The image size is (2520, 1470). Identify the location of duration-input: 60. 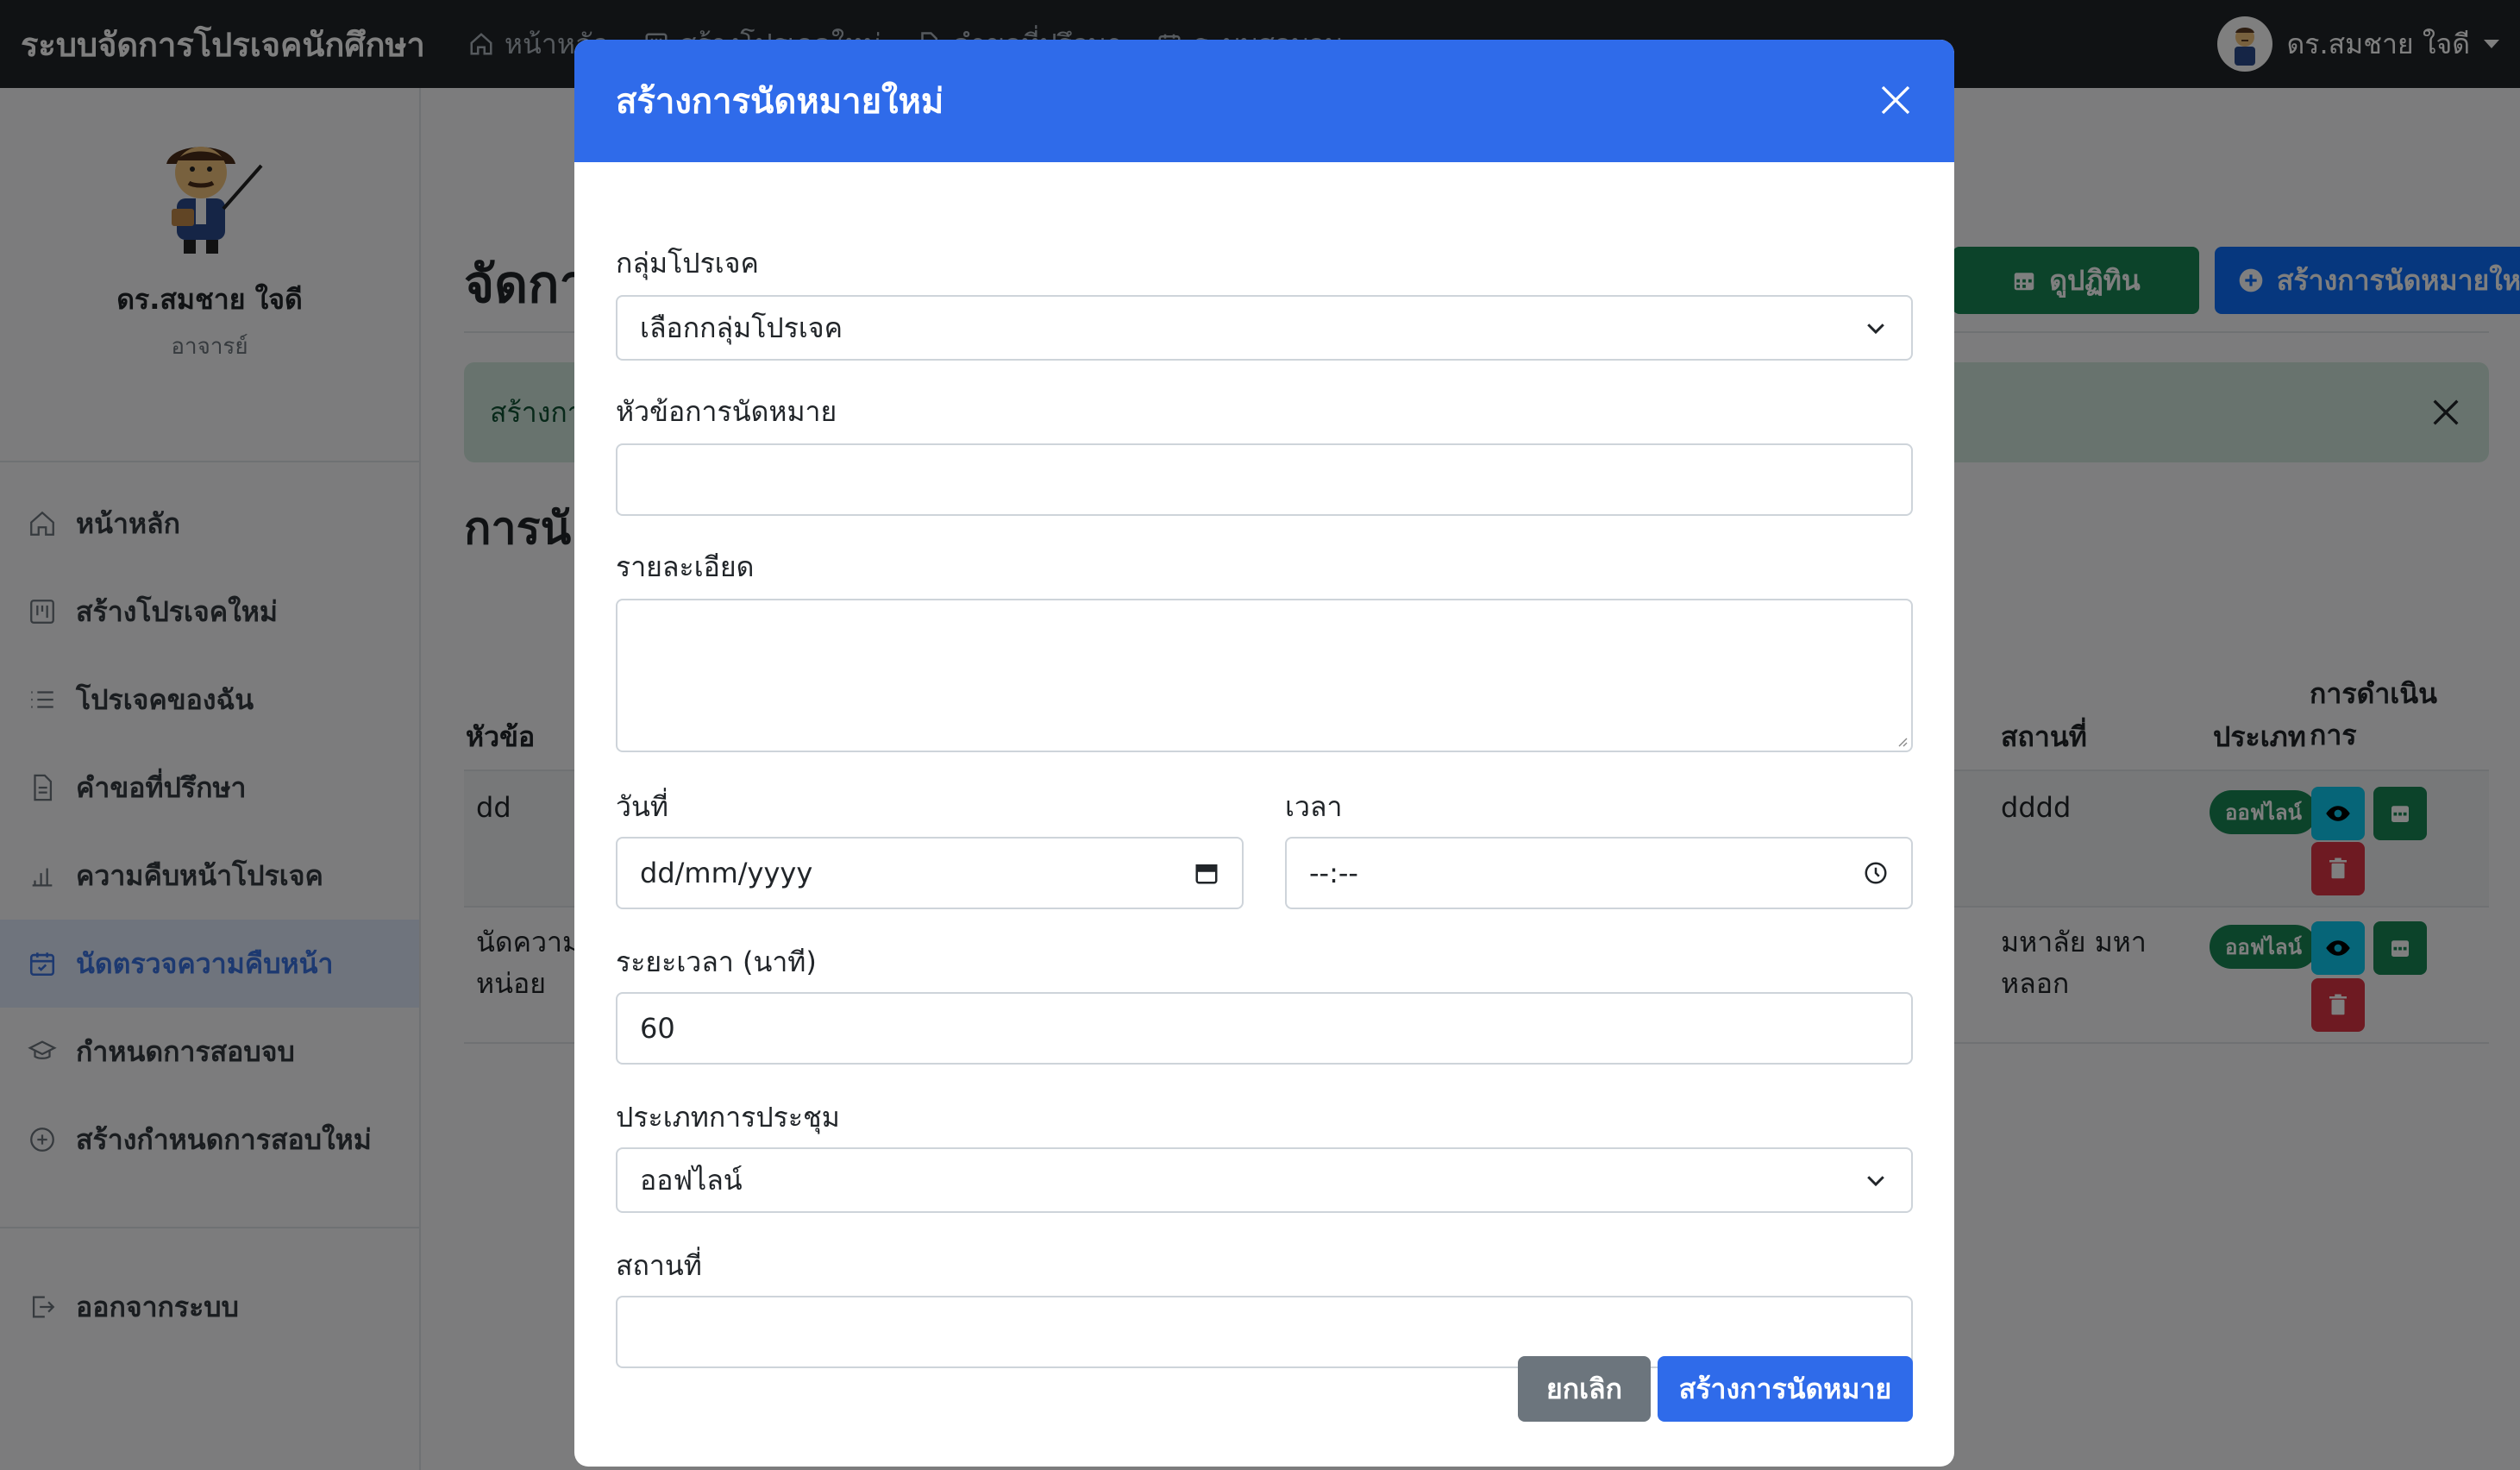
(1264, 1028).